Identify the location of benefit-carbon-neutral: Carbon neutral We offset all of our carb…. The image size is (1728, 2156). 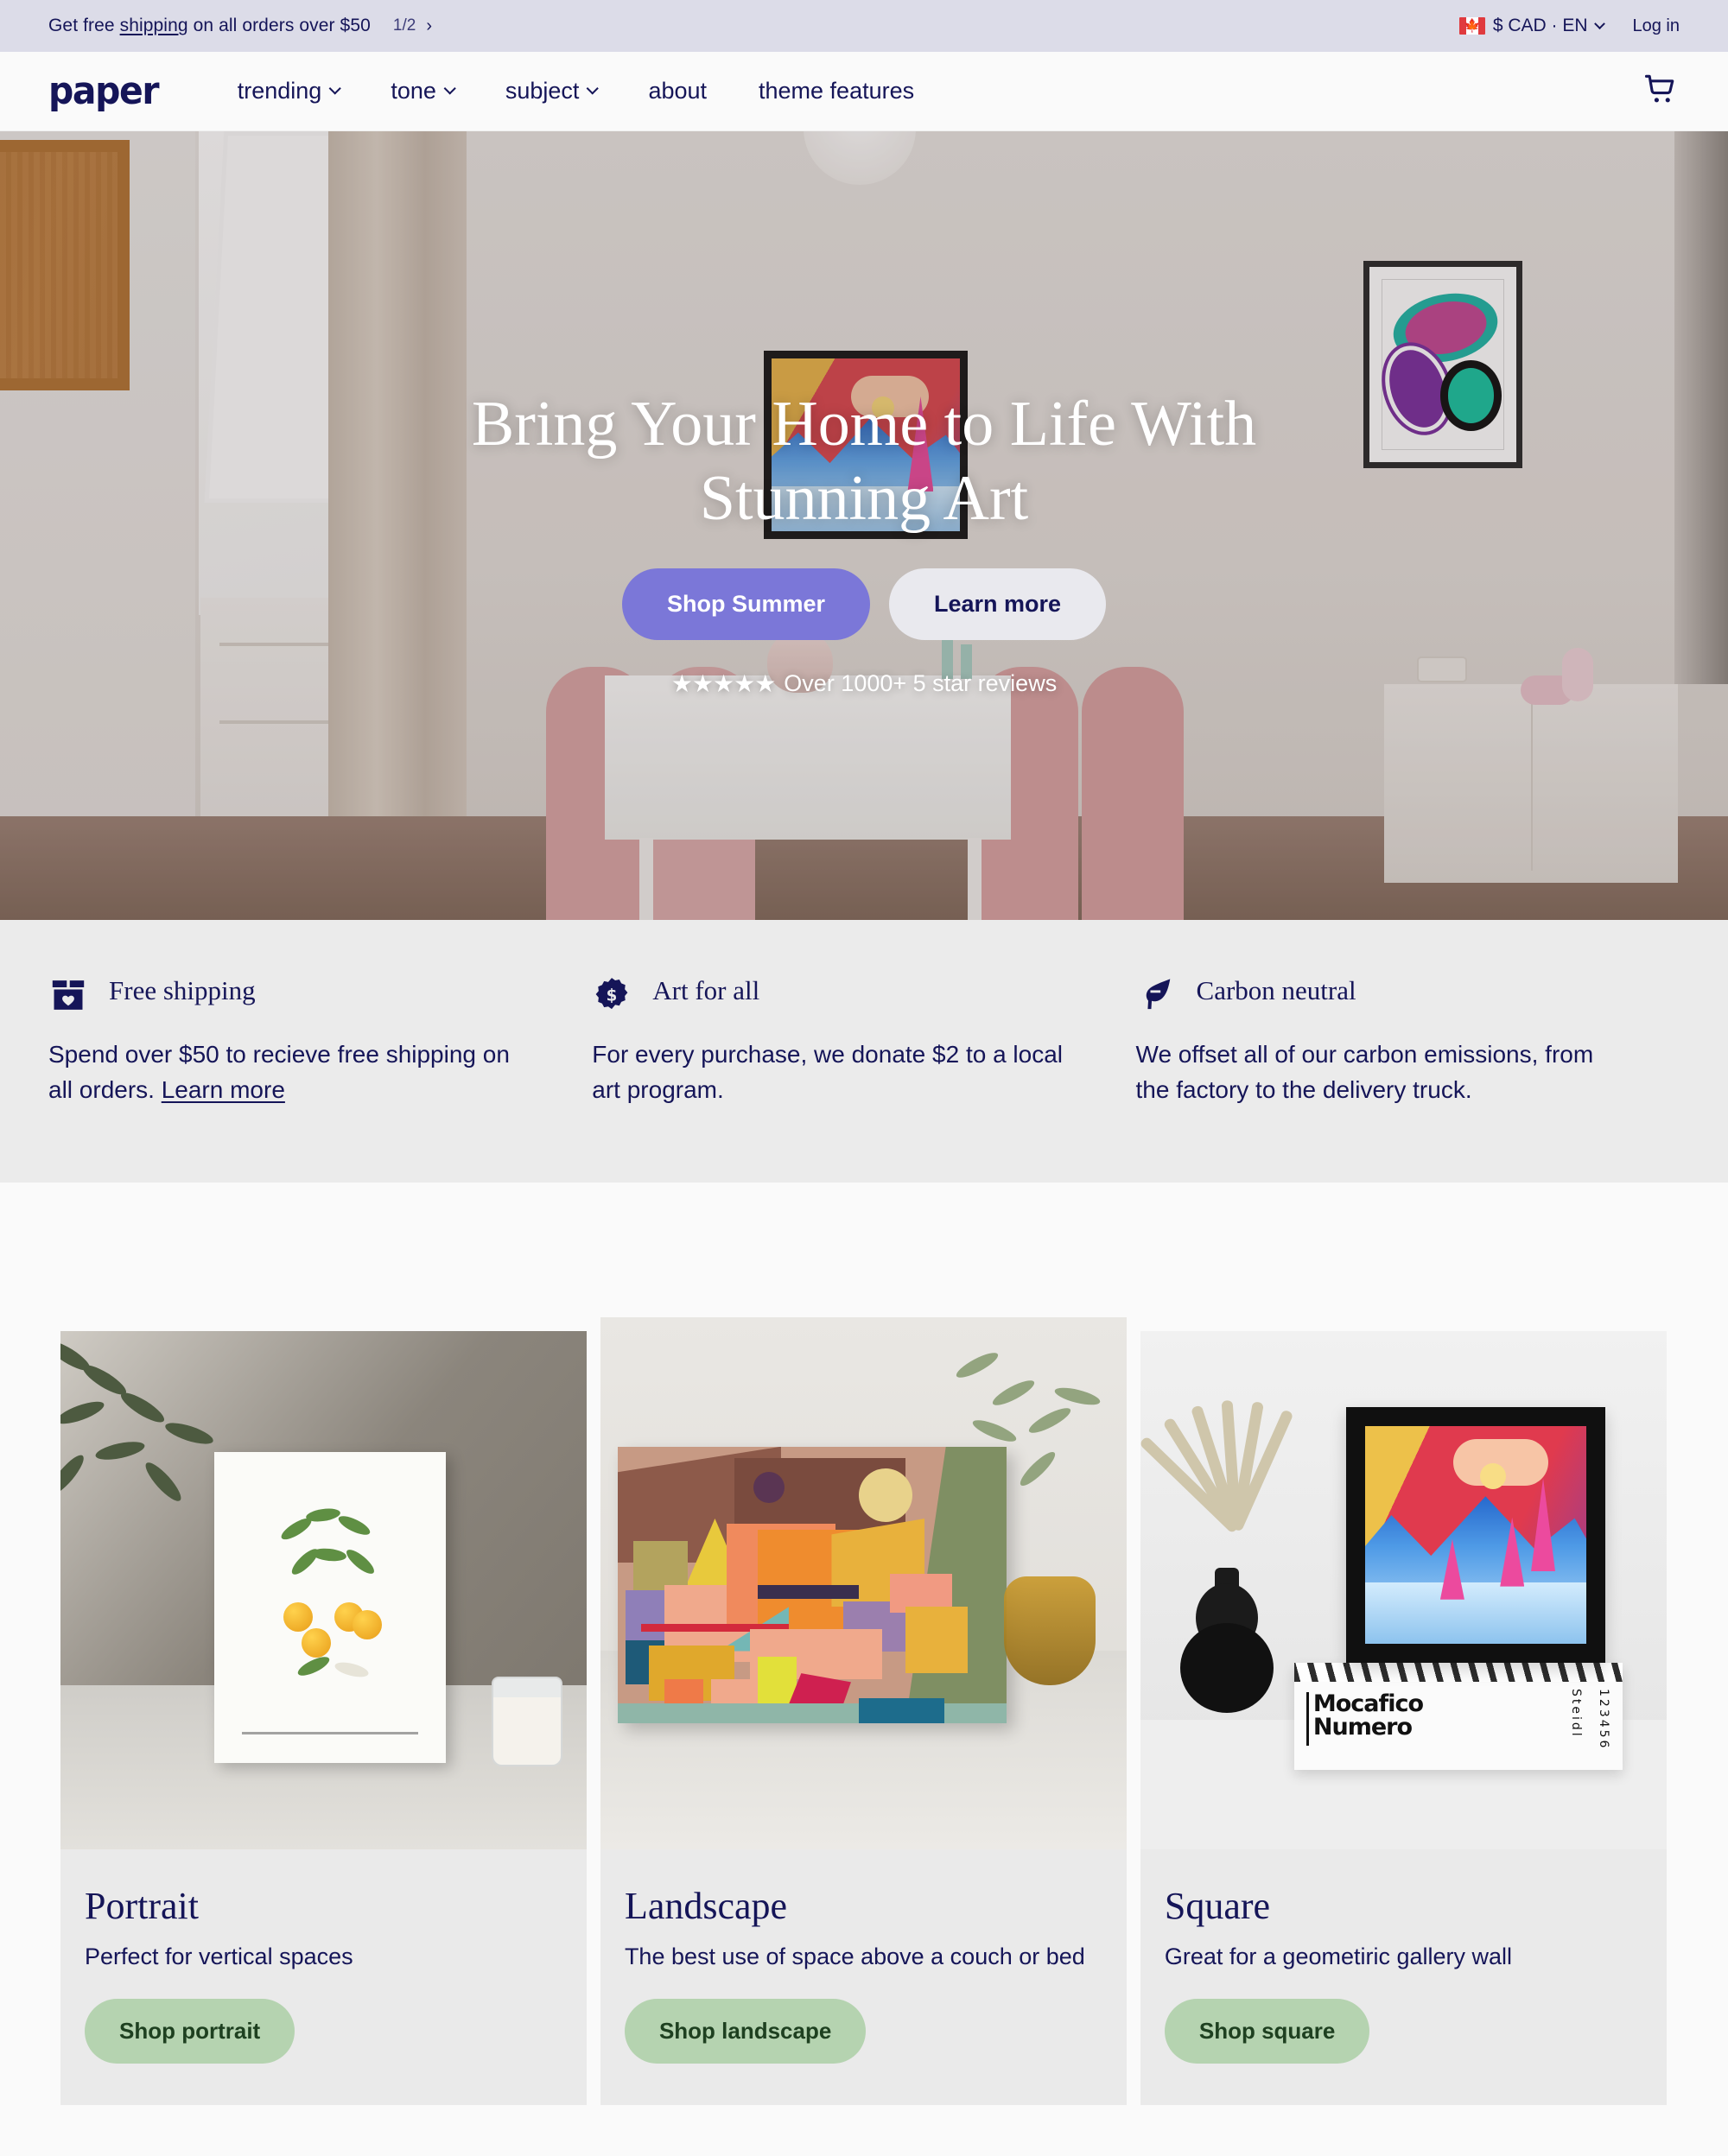
(1408, 1040).